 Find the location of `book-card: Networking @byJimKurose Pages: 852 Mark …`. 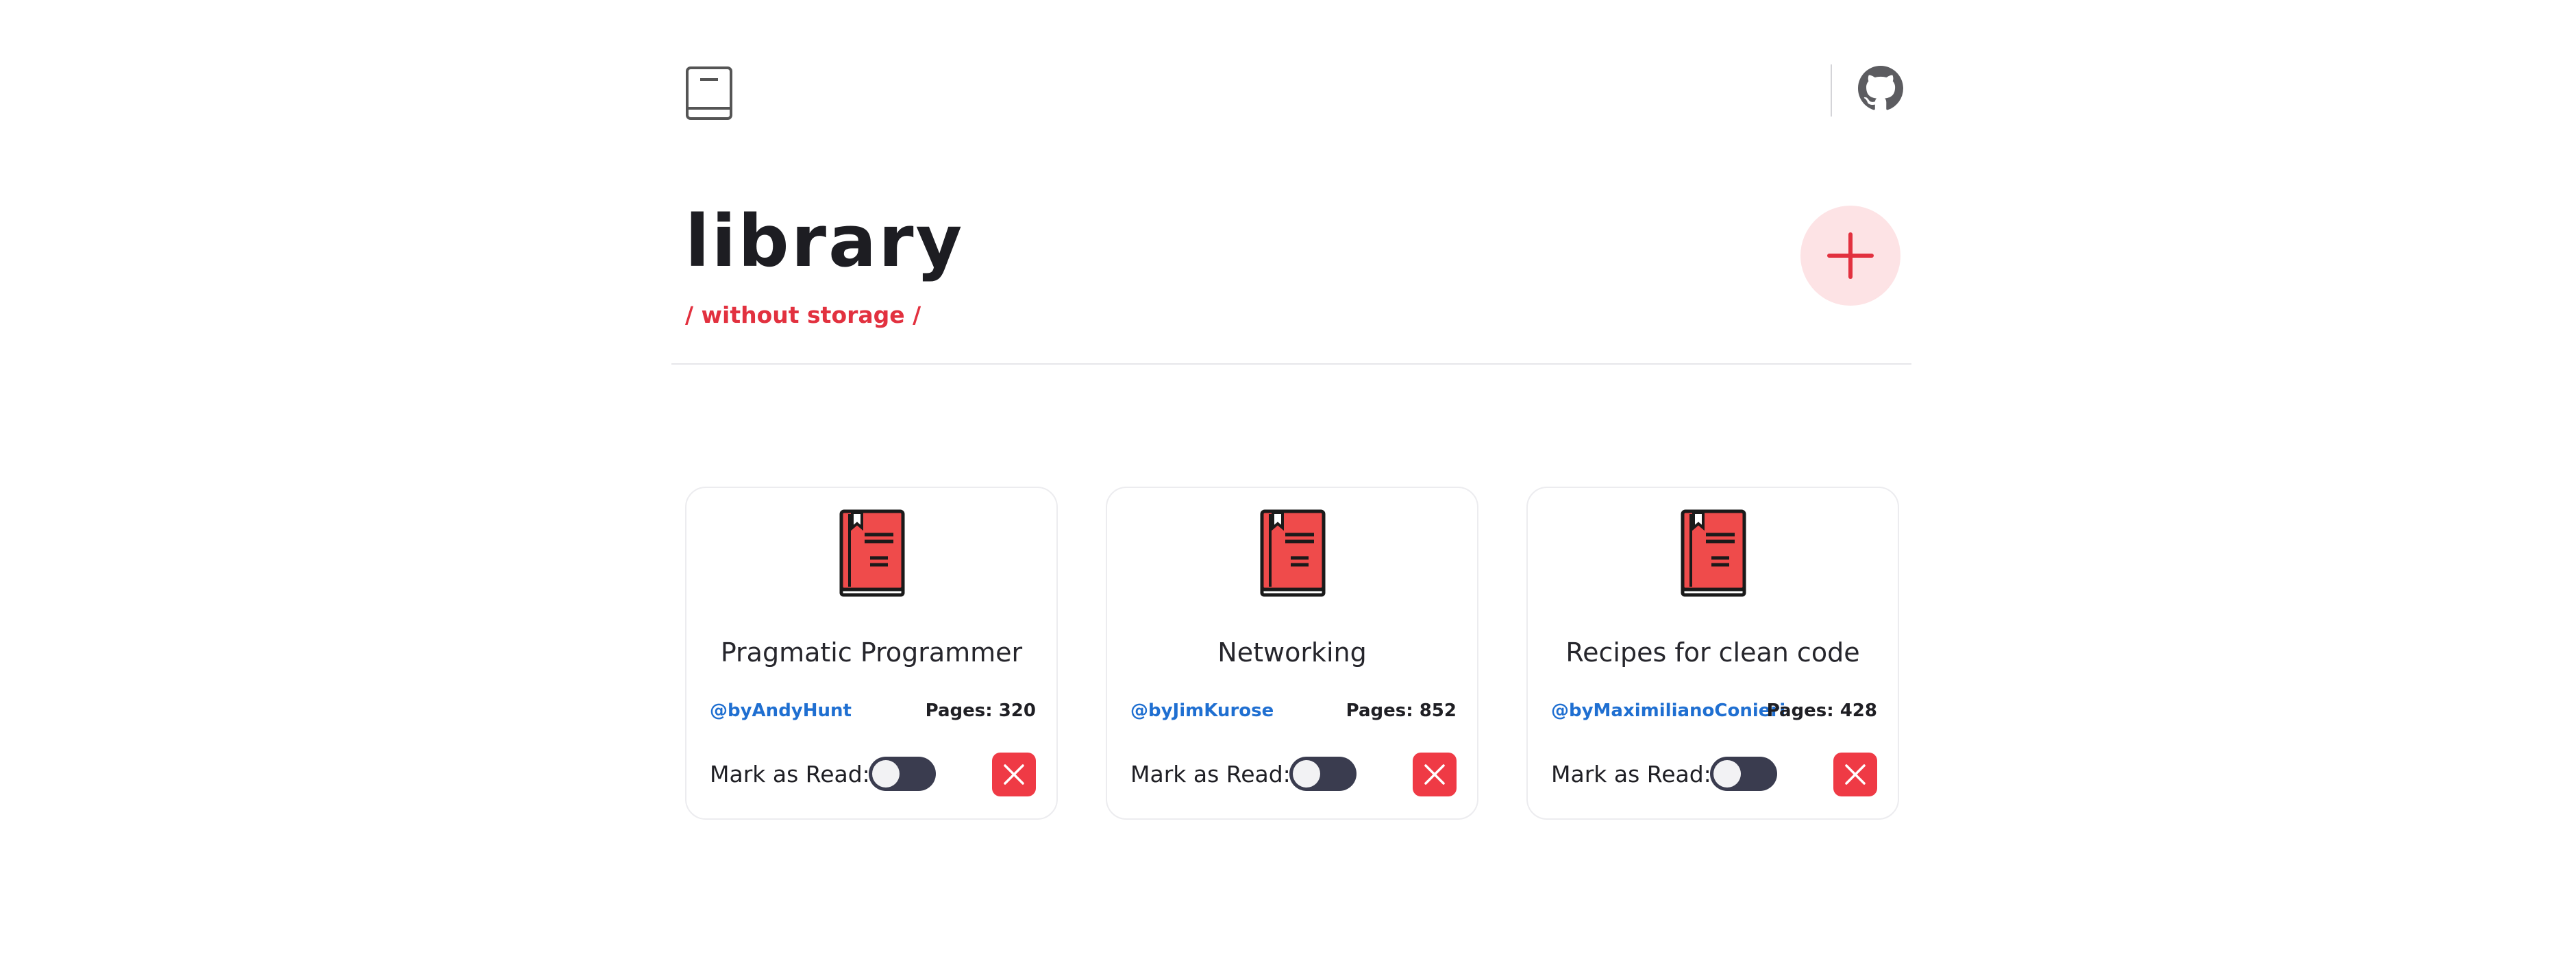

book-card: Networking @byJimKurose Pages: 852 Mark … is located at coordinates (1292, 653).